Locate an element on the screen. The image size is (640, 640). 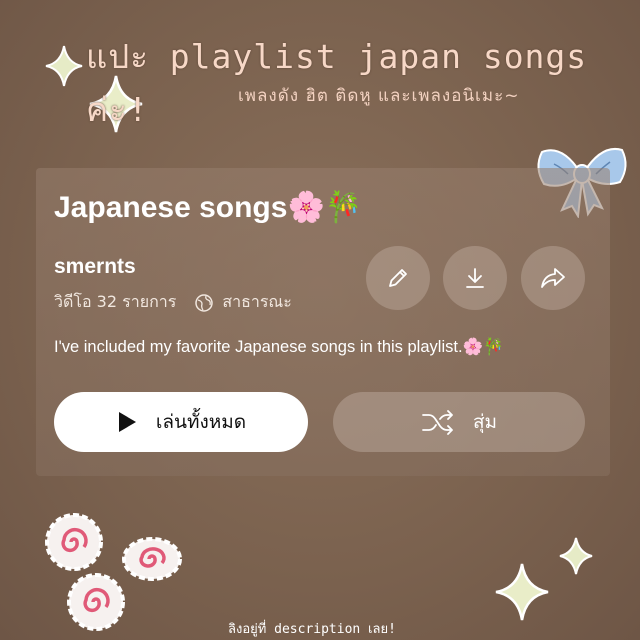
video-count: วิดีโอ 32 รายการ is located at coordinates (115, 301).